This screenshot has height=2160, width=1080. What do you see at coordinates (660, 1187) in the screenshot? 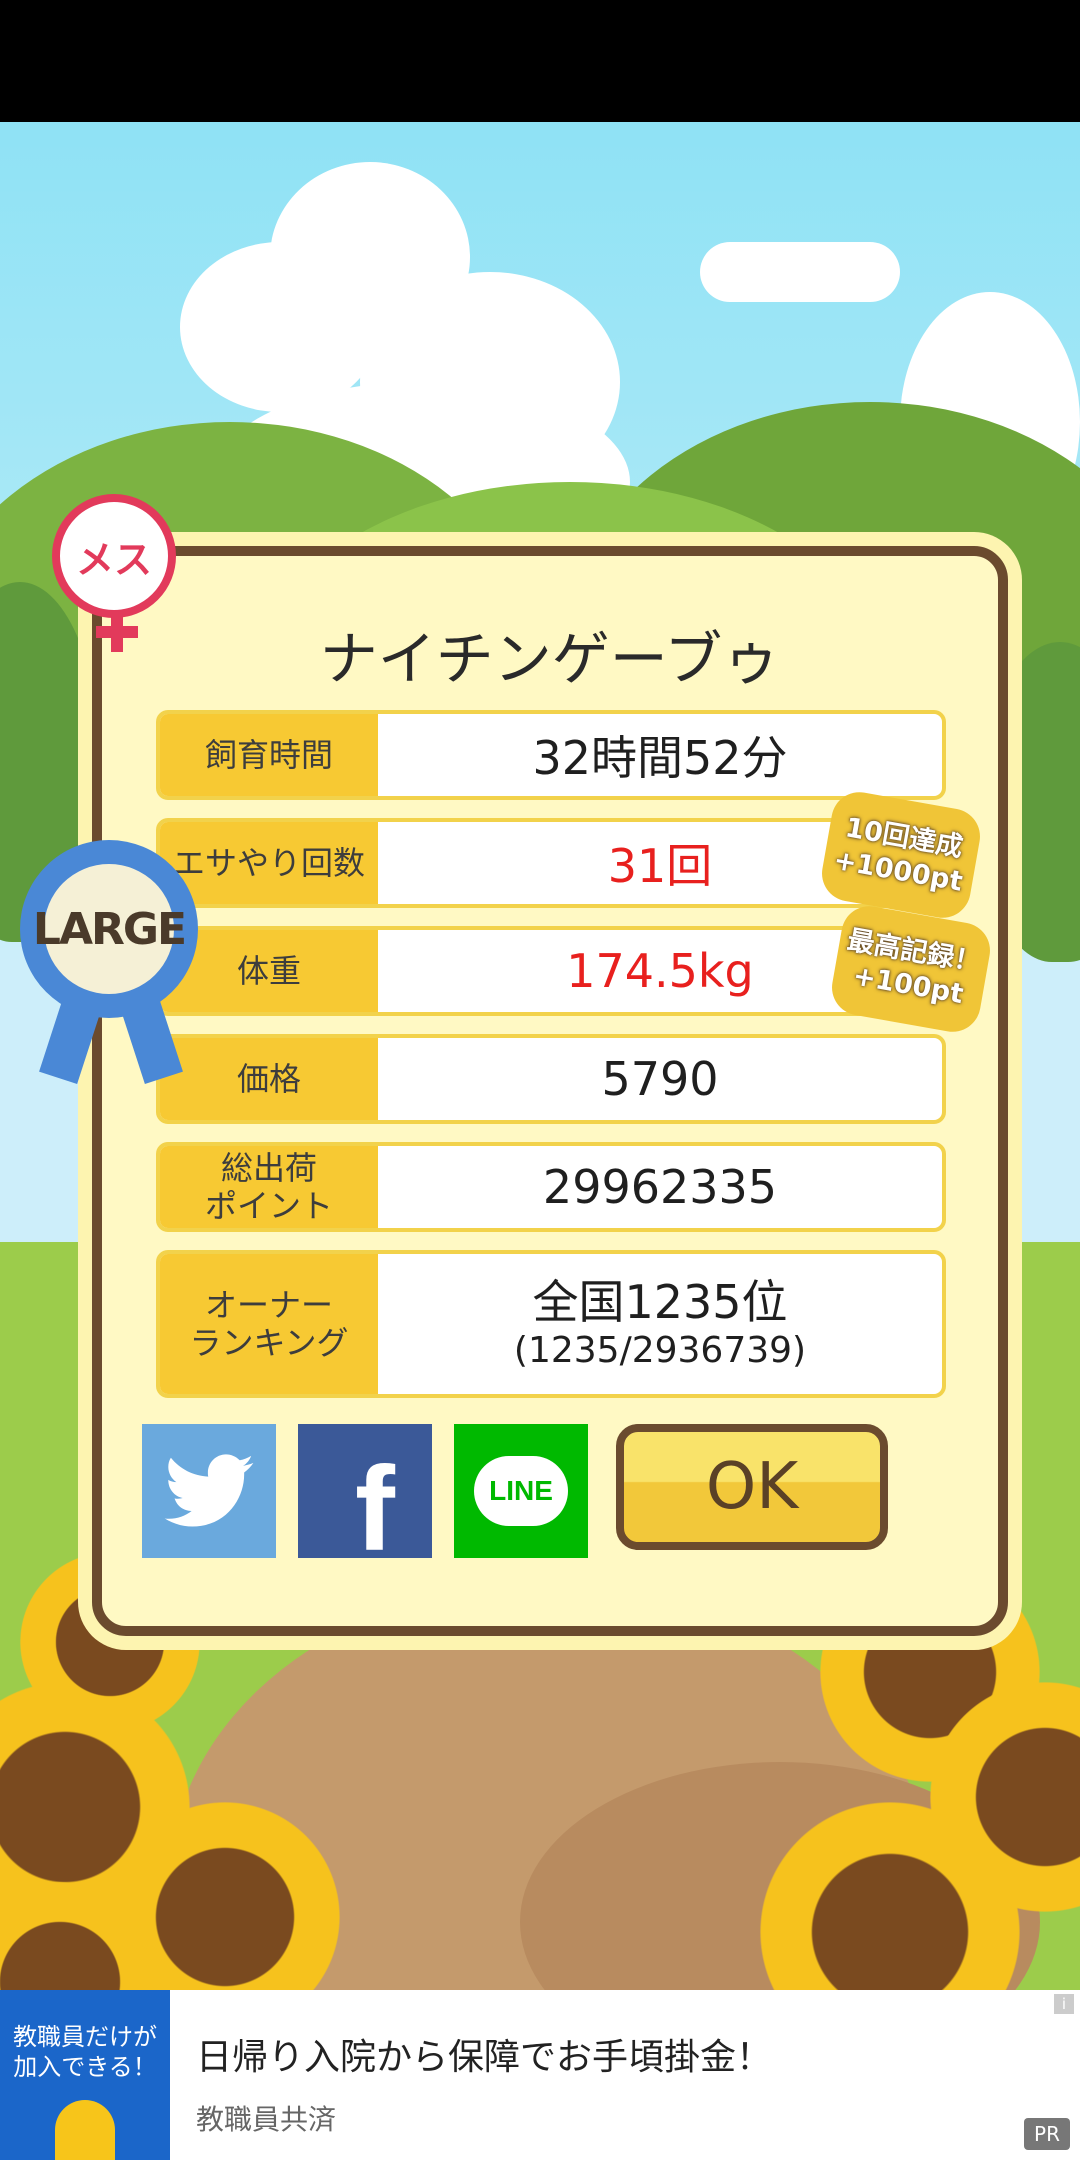
I see `row-value: 29962335` at bounding box center [660, 1187].